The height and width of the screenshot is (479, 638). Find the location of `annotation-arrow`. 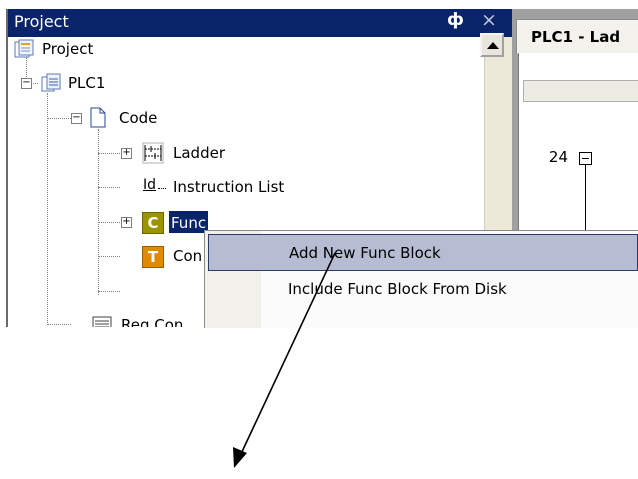

annotation-arrow is located at coordinates (284, 360).